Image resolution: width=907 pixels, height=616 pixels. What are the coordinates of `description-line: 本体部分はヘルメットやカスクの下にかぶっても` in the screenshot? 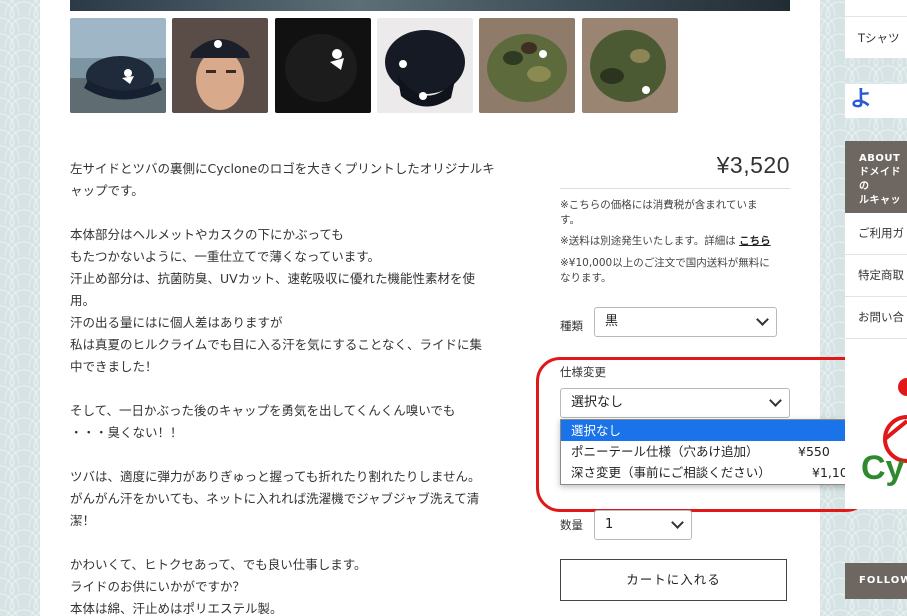 It's located at (207, 234).